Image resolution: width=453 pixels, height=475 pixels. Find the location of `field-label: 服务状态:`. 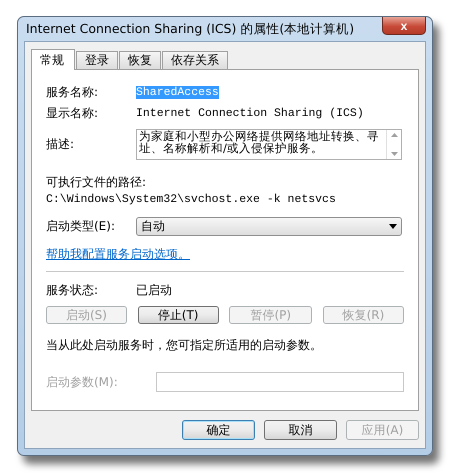

field-label: 服务状态: is located at coordinates (73, 290).